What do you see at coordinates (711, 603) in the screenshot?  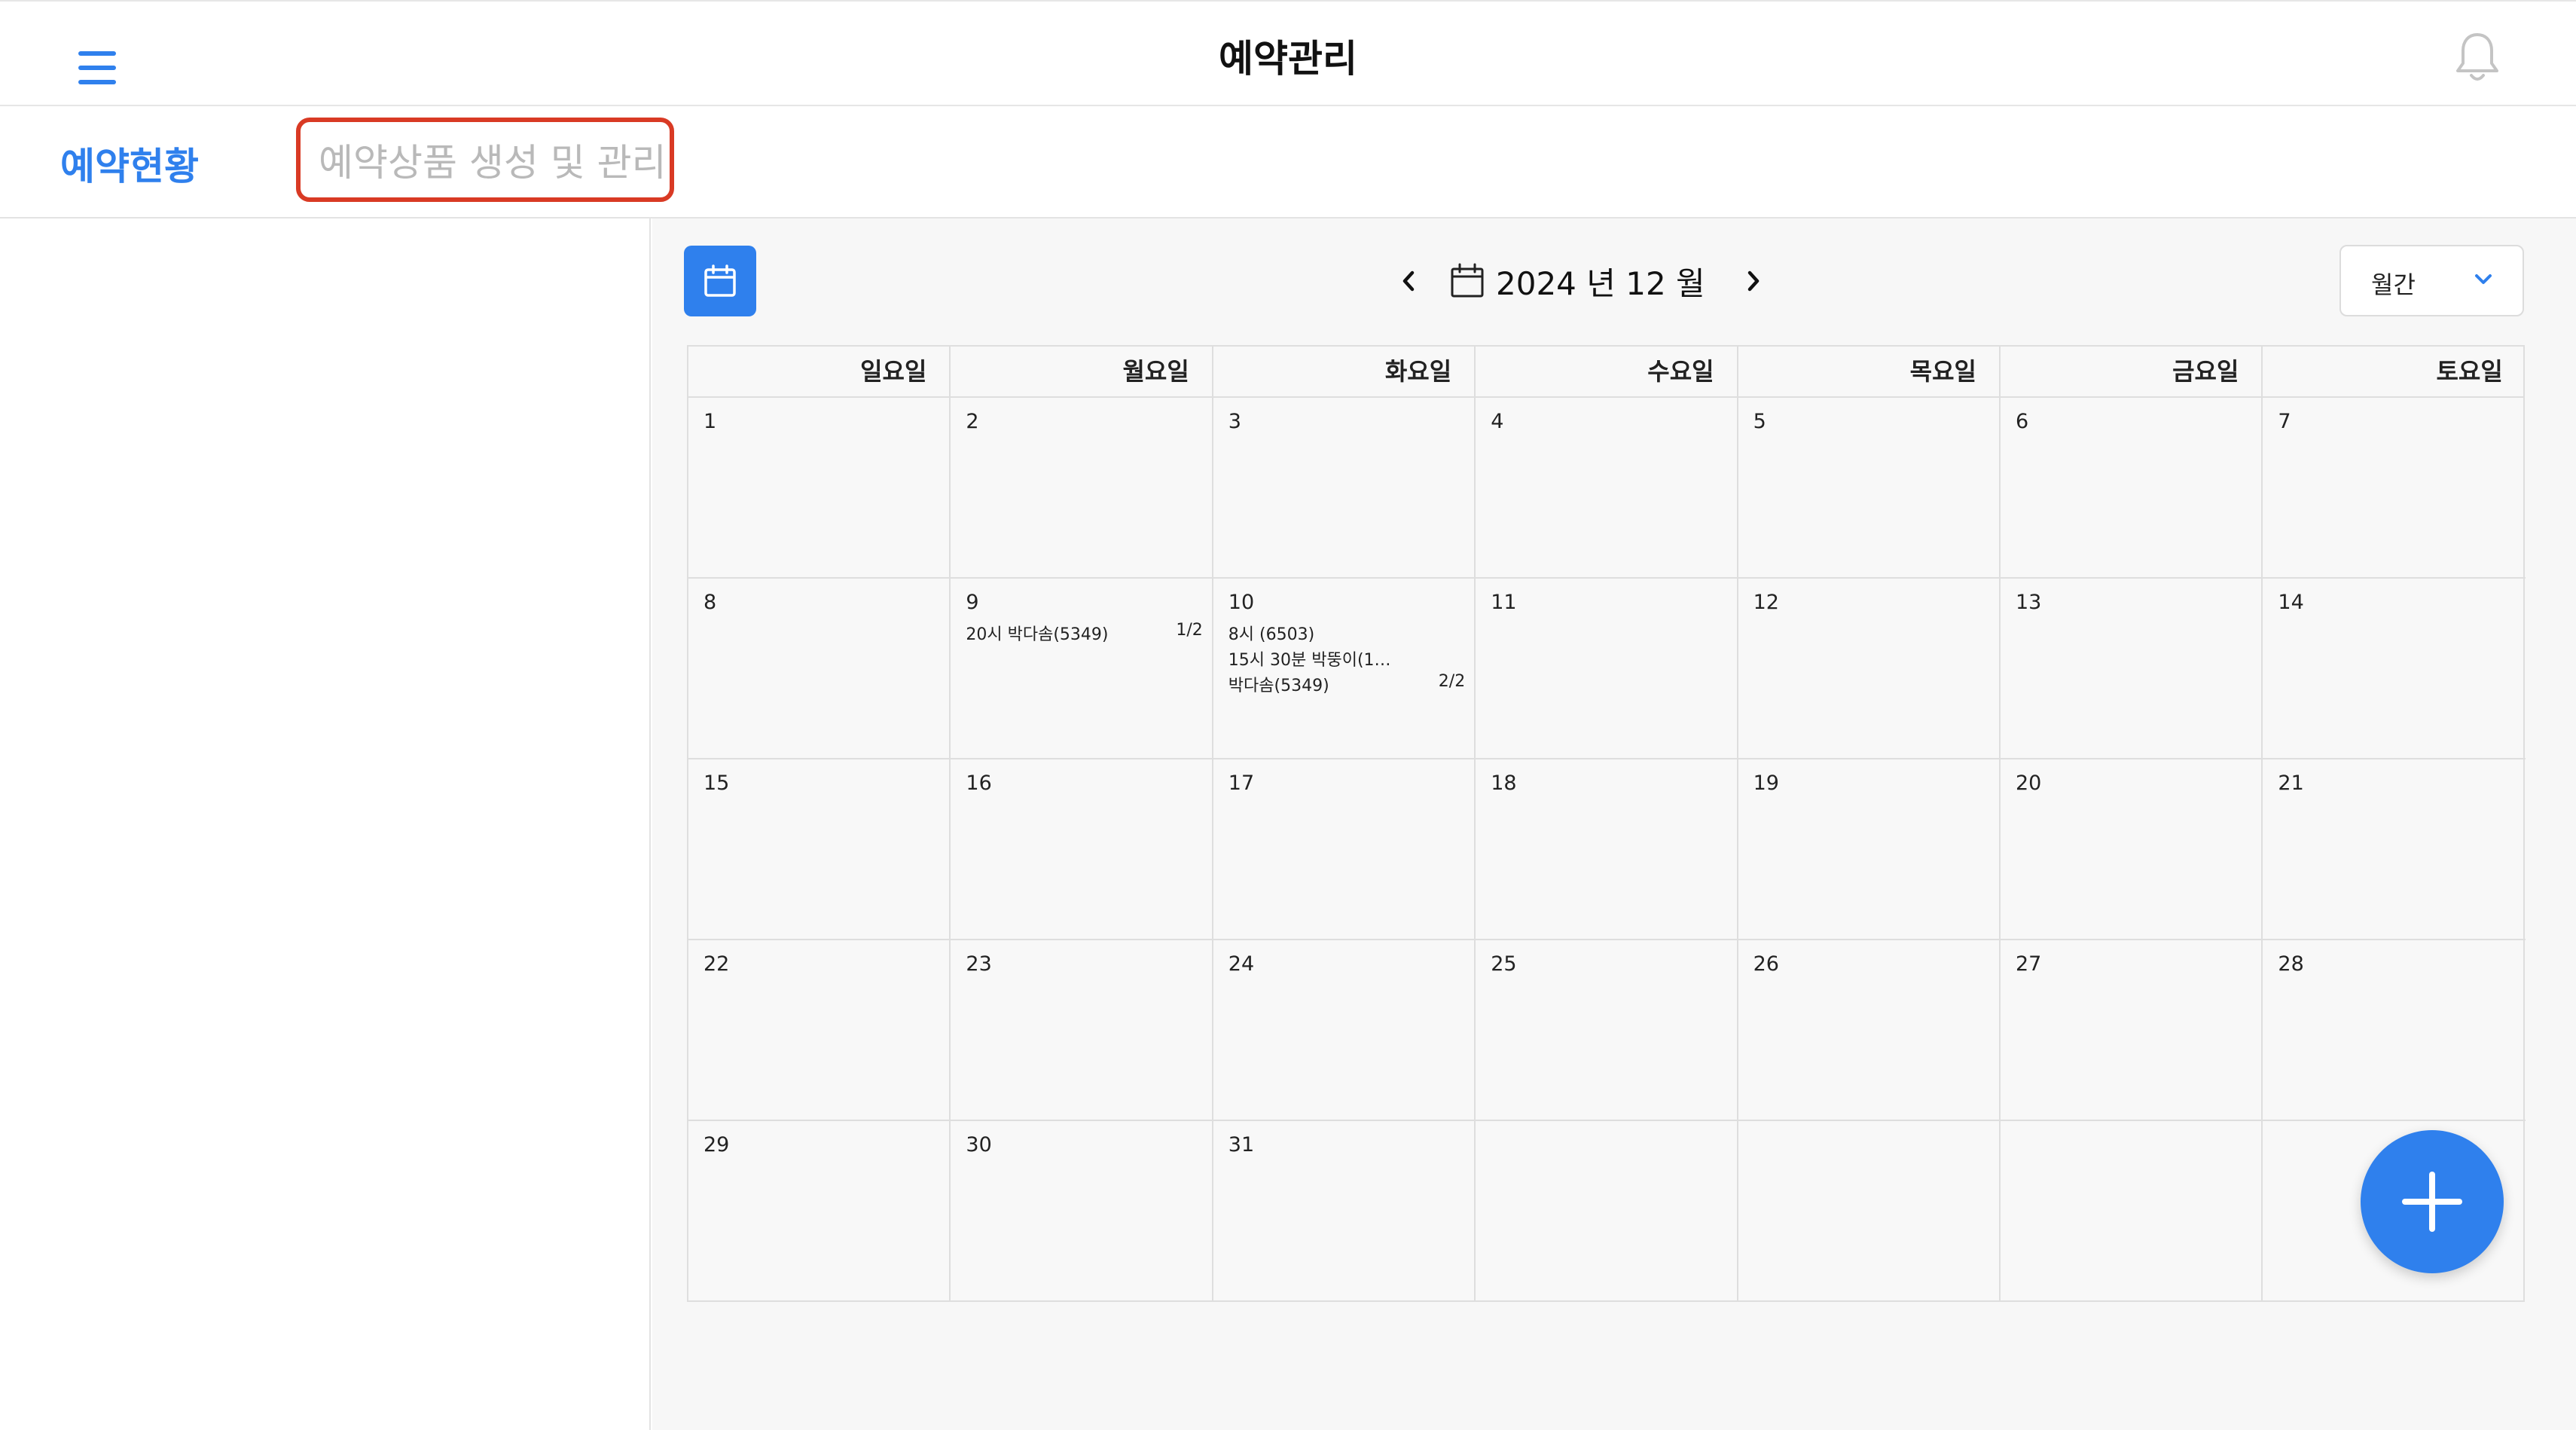 I see `day-number: 8` at bounding box center [711, 603].